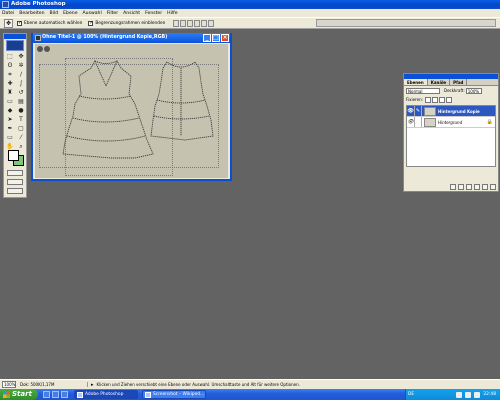  What do you see at coordinates (92, 385) in the screenshot?
I see `status-arrow-icon: ▸` at bounding box center [92, 385].